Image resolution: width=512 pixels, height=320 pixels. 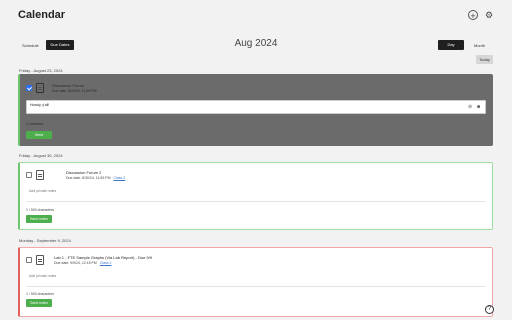 I want to click on app-header: Calendar + ⚙, so click(x=256, y=15).